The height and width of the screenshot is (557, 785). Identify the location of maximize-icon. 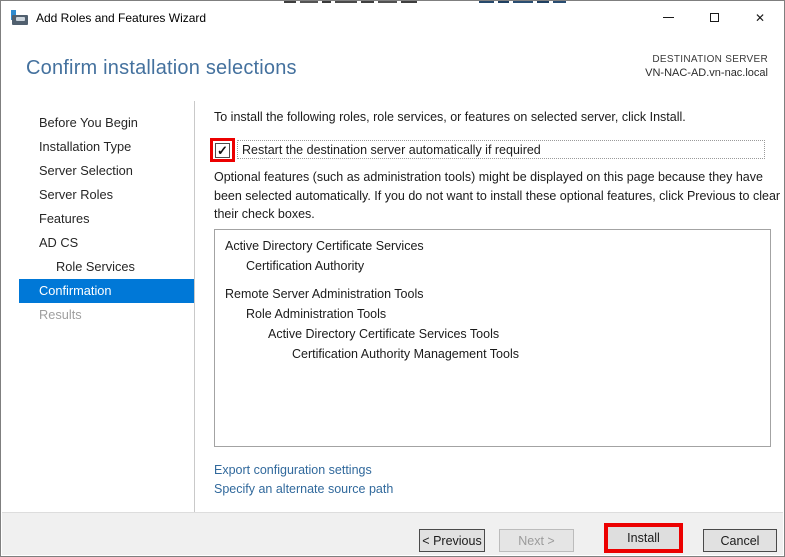
(714, 17).